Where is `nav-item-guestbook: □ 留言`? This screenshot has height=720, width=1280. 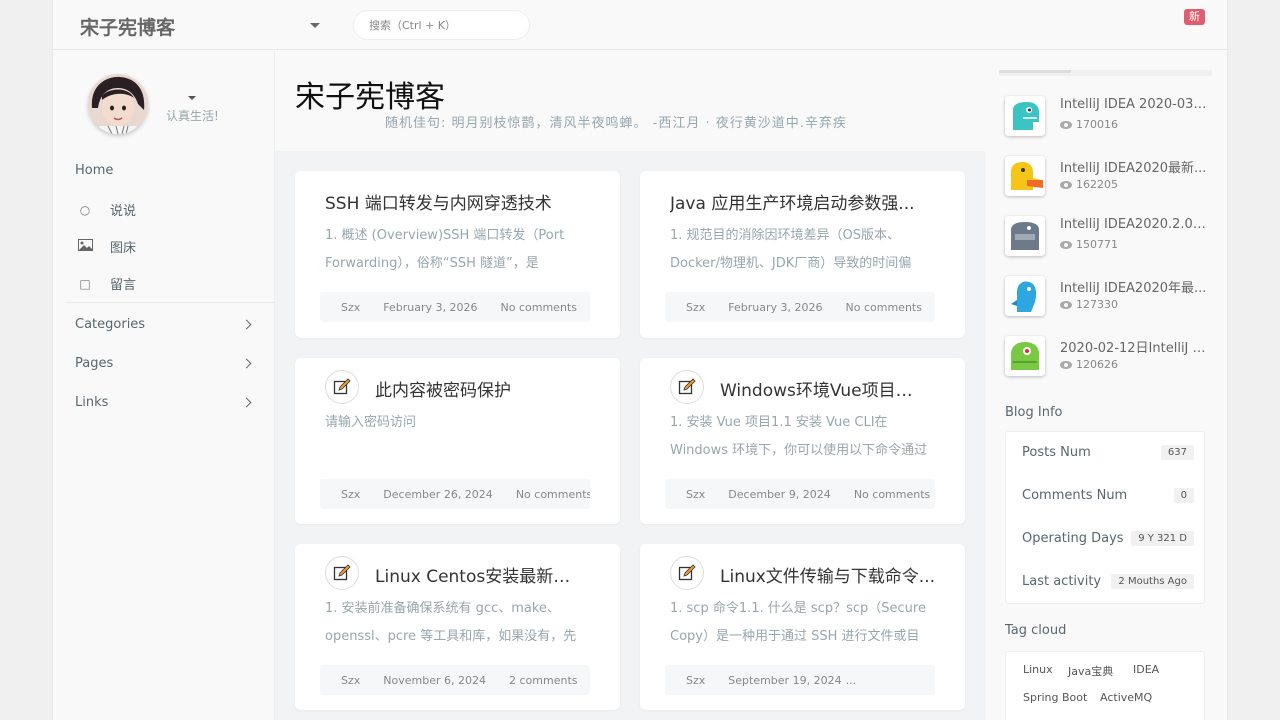 nav-item-guestbook: □ 留言 is located at coordinates (106, 284).